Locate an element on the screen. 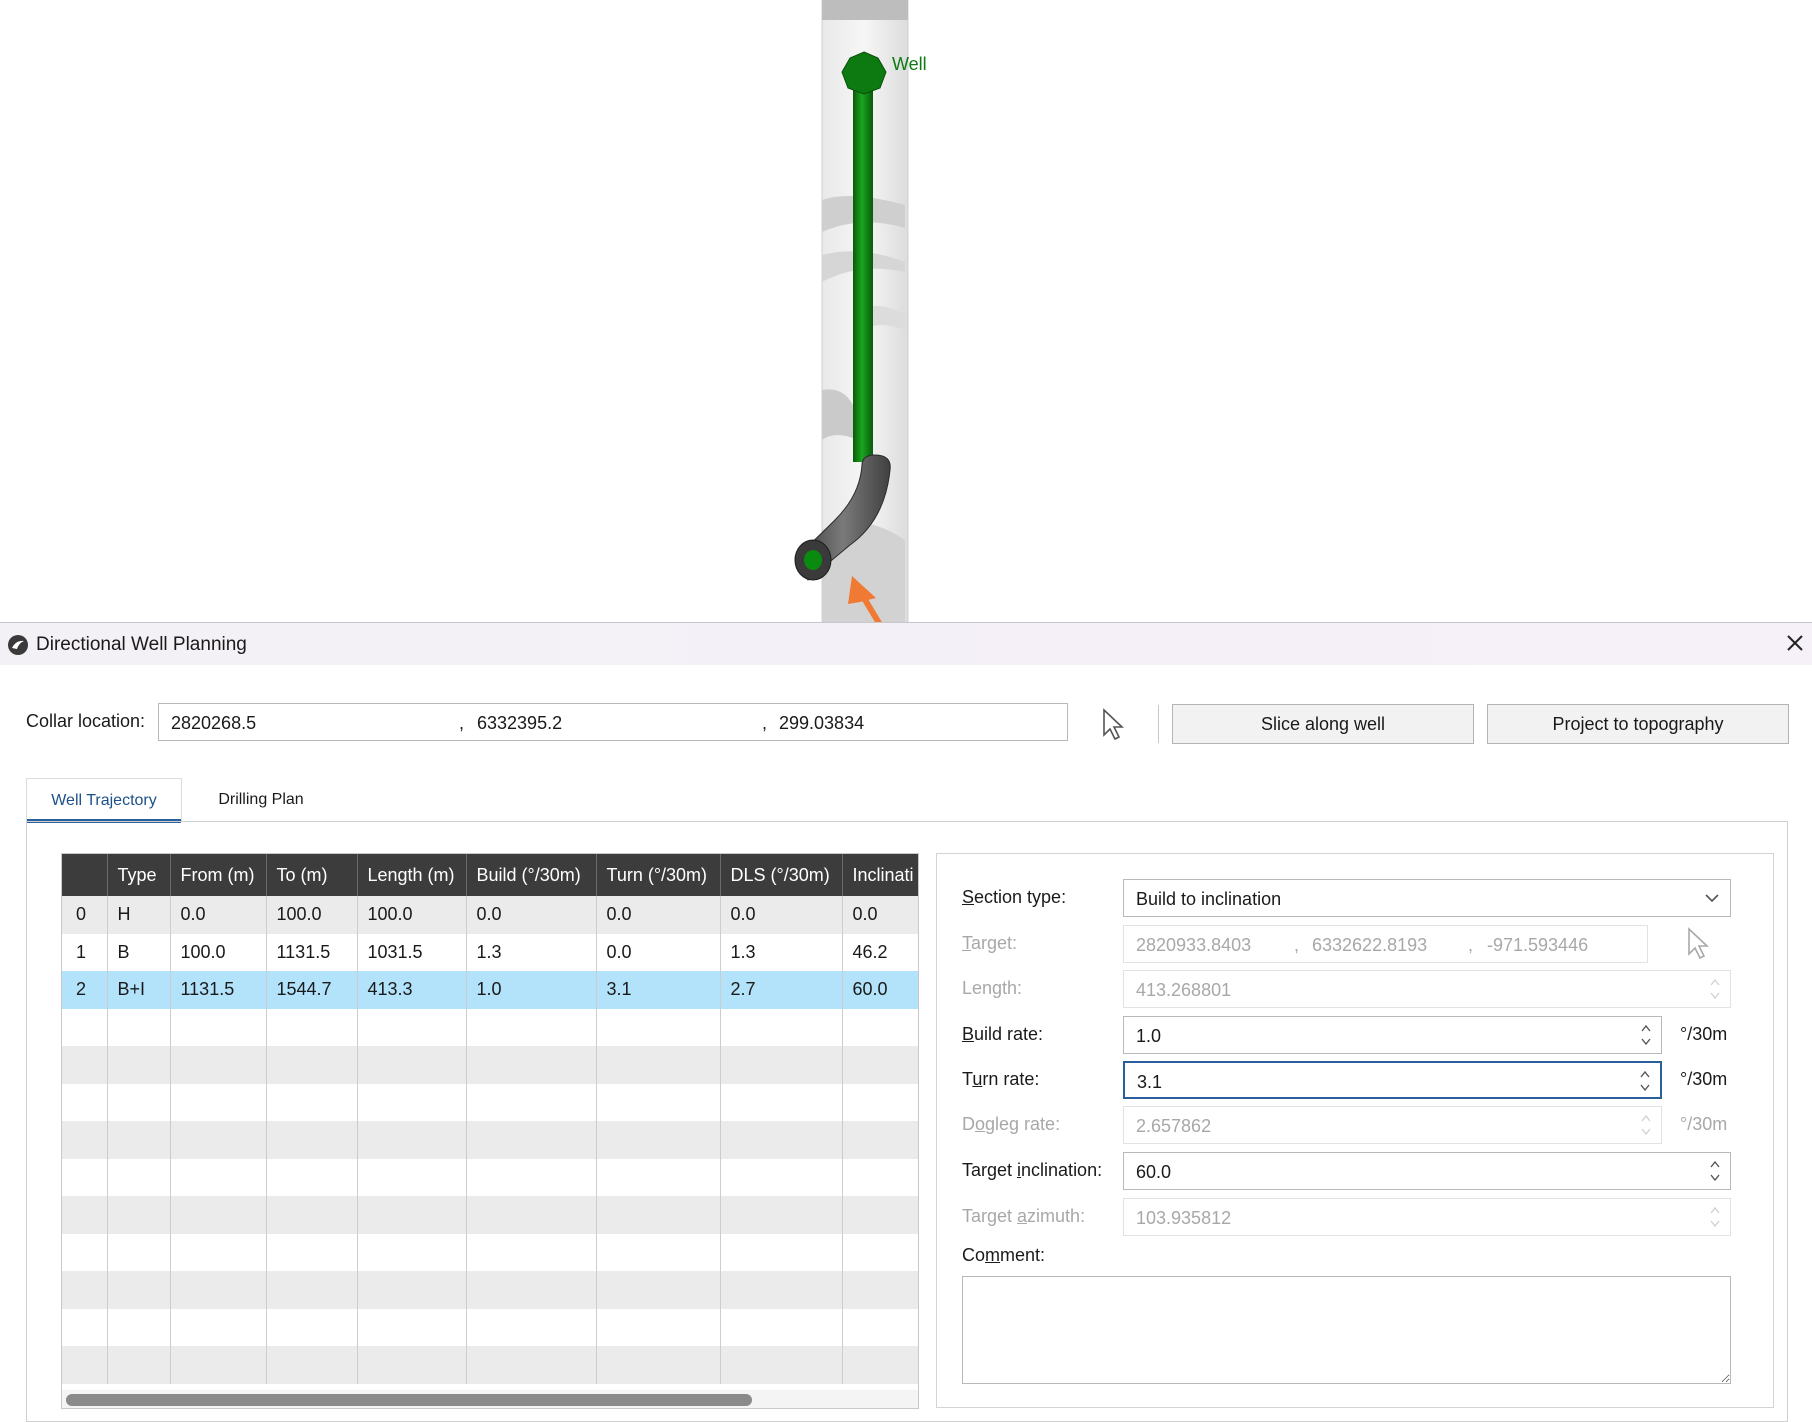 This screenshot has height=1422, width=1812. close-icon is located at coordinates (1795, 643).